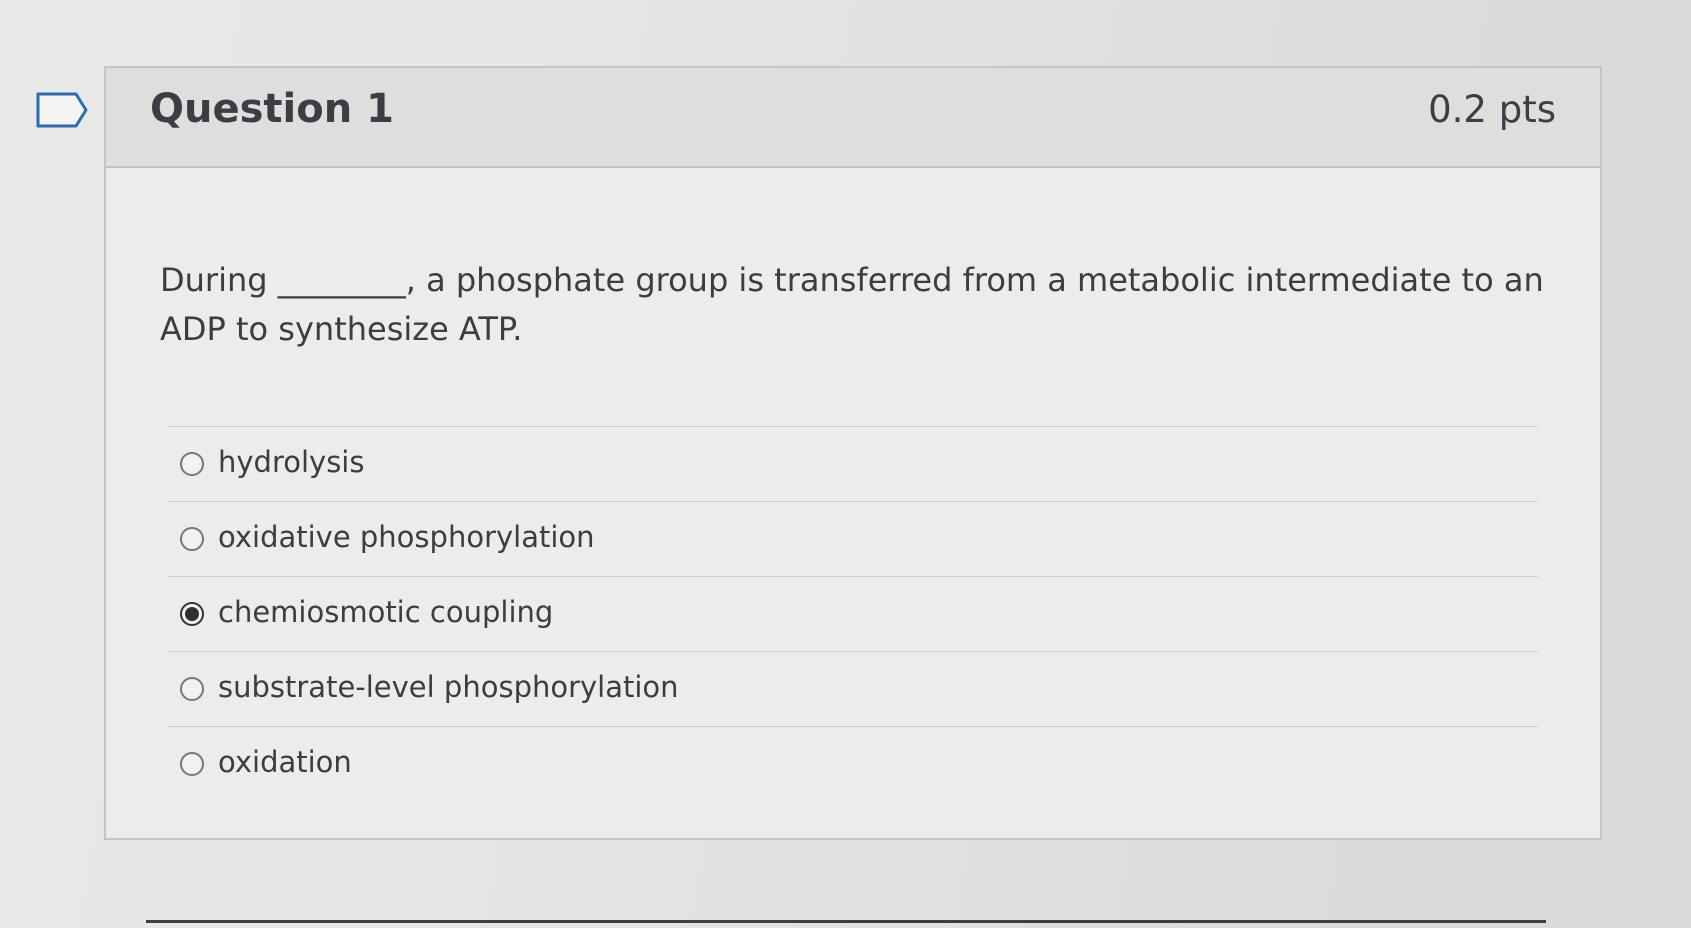 Image resolution: width=1691 pixels, height=928 pixels. I want to click on answer-label: oxidation, so click(285, 762).